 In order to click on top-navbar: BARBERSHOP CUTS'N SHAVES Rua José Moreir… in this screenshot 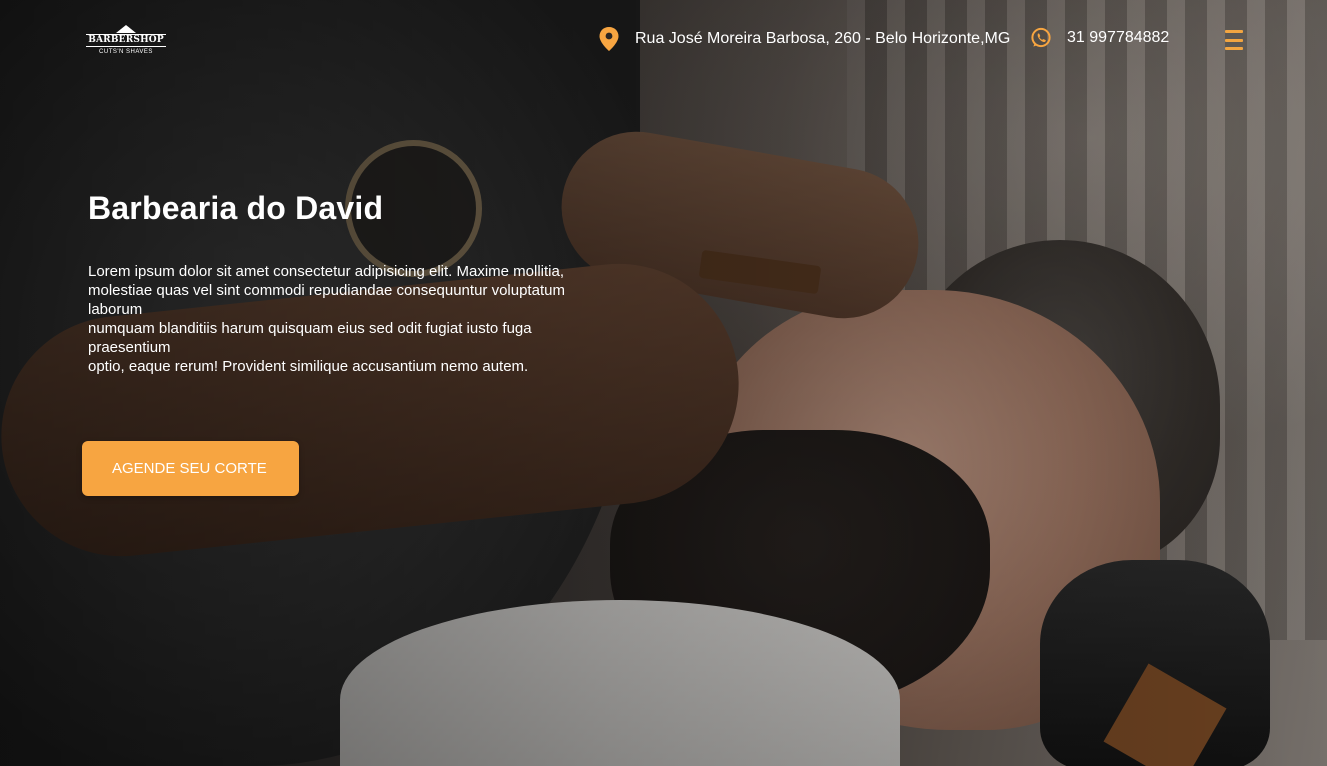, I will do `click(663, 40)`.